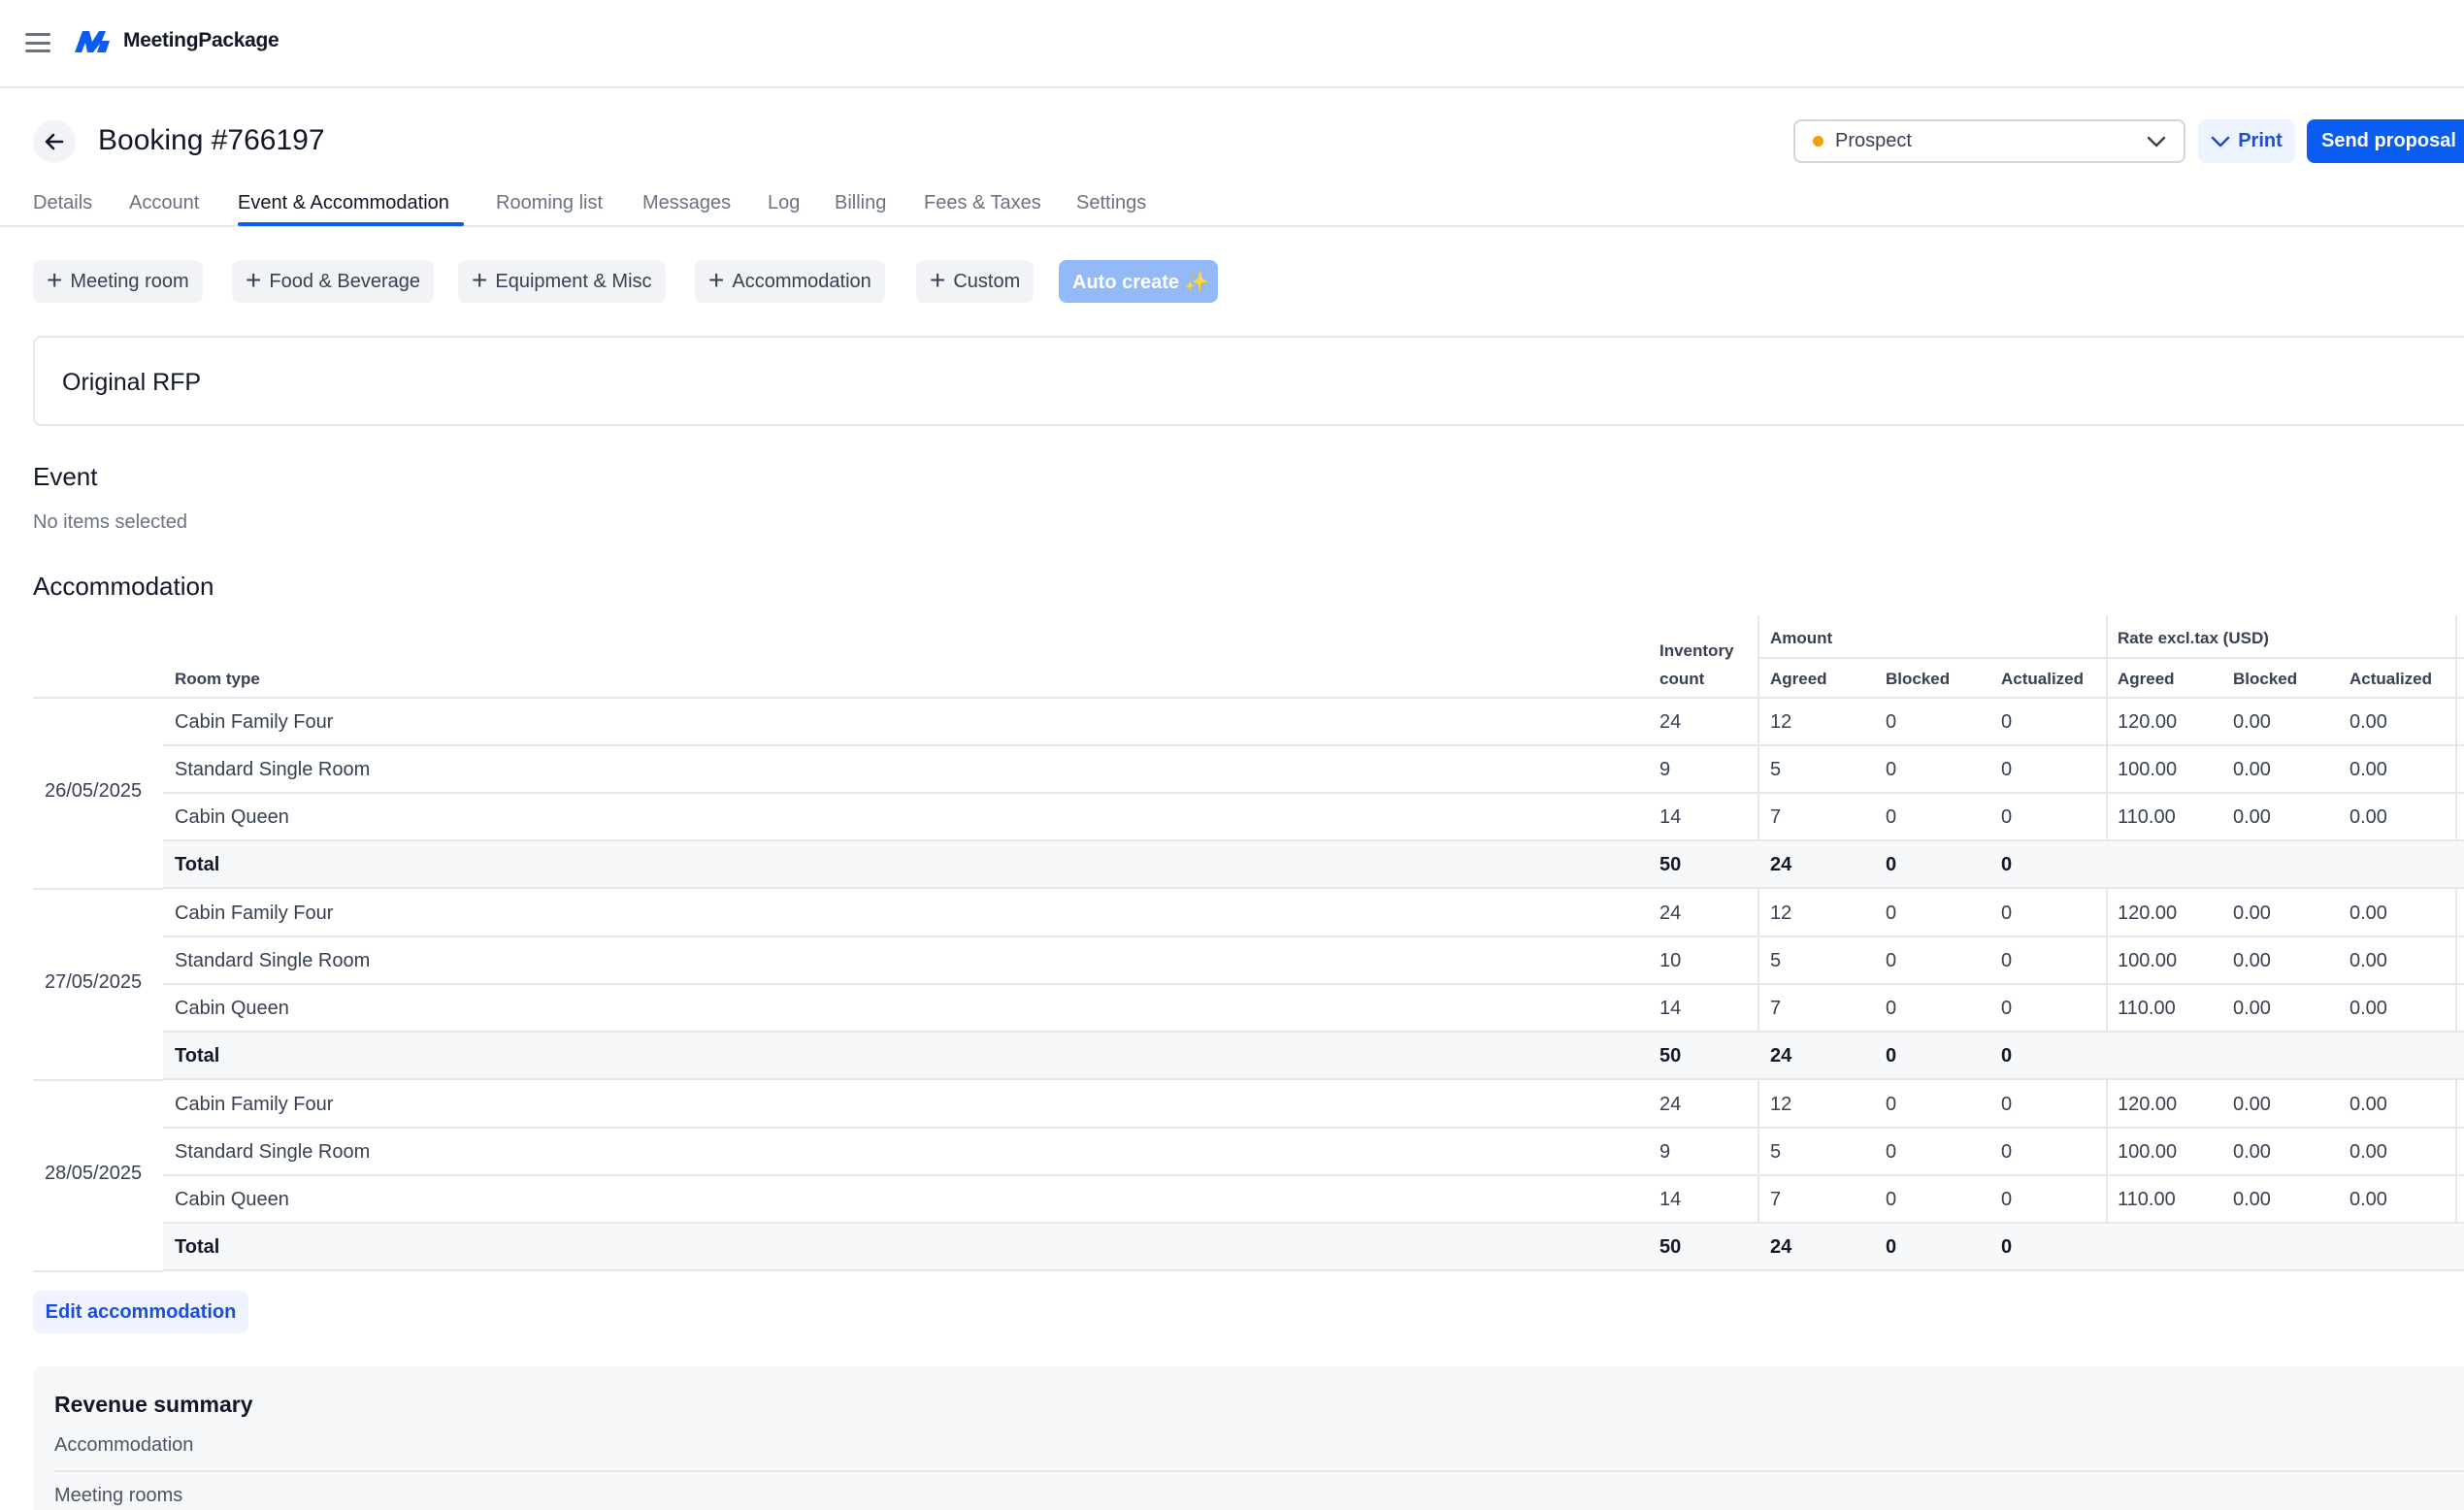  What do you see at coordinates (98, 1080) in the screenshot?
I see `group-divider` at bounding box center [98, 1080].